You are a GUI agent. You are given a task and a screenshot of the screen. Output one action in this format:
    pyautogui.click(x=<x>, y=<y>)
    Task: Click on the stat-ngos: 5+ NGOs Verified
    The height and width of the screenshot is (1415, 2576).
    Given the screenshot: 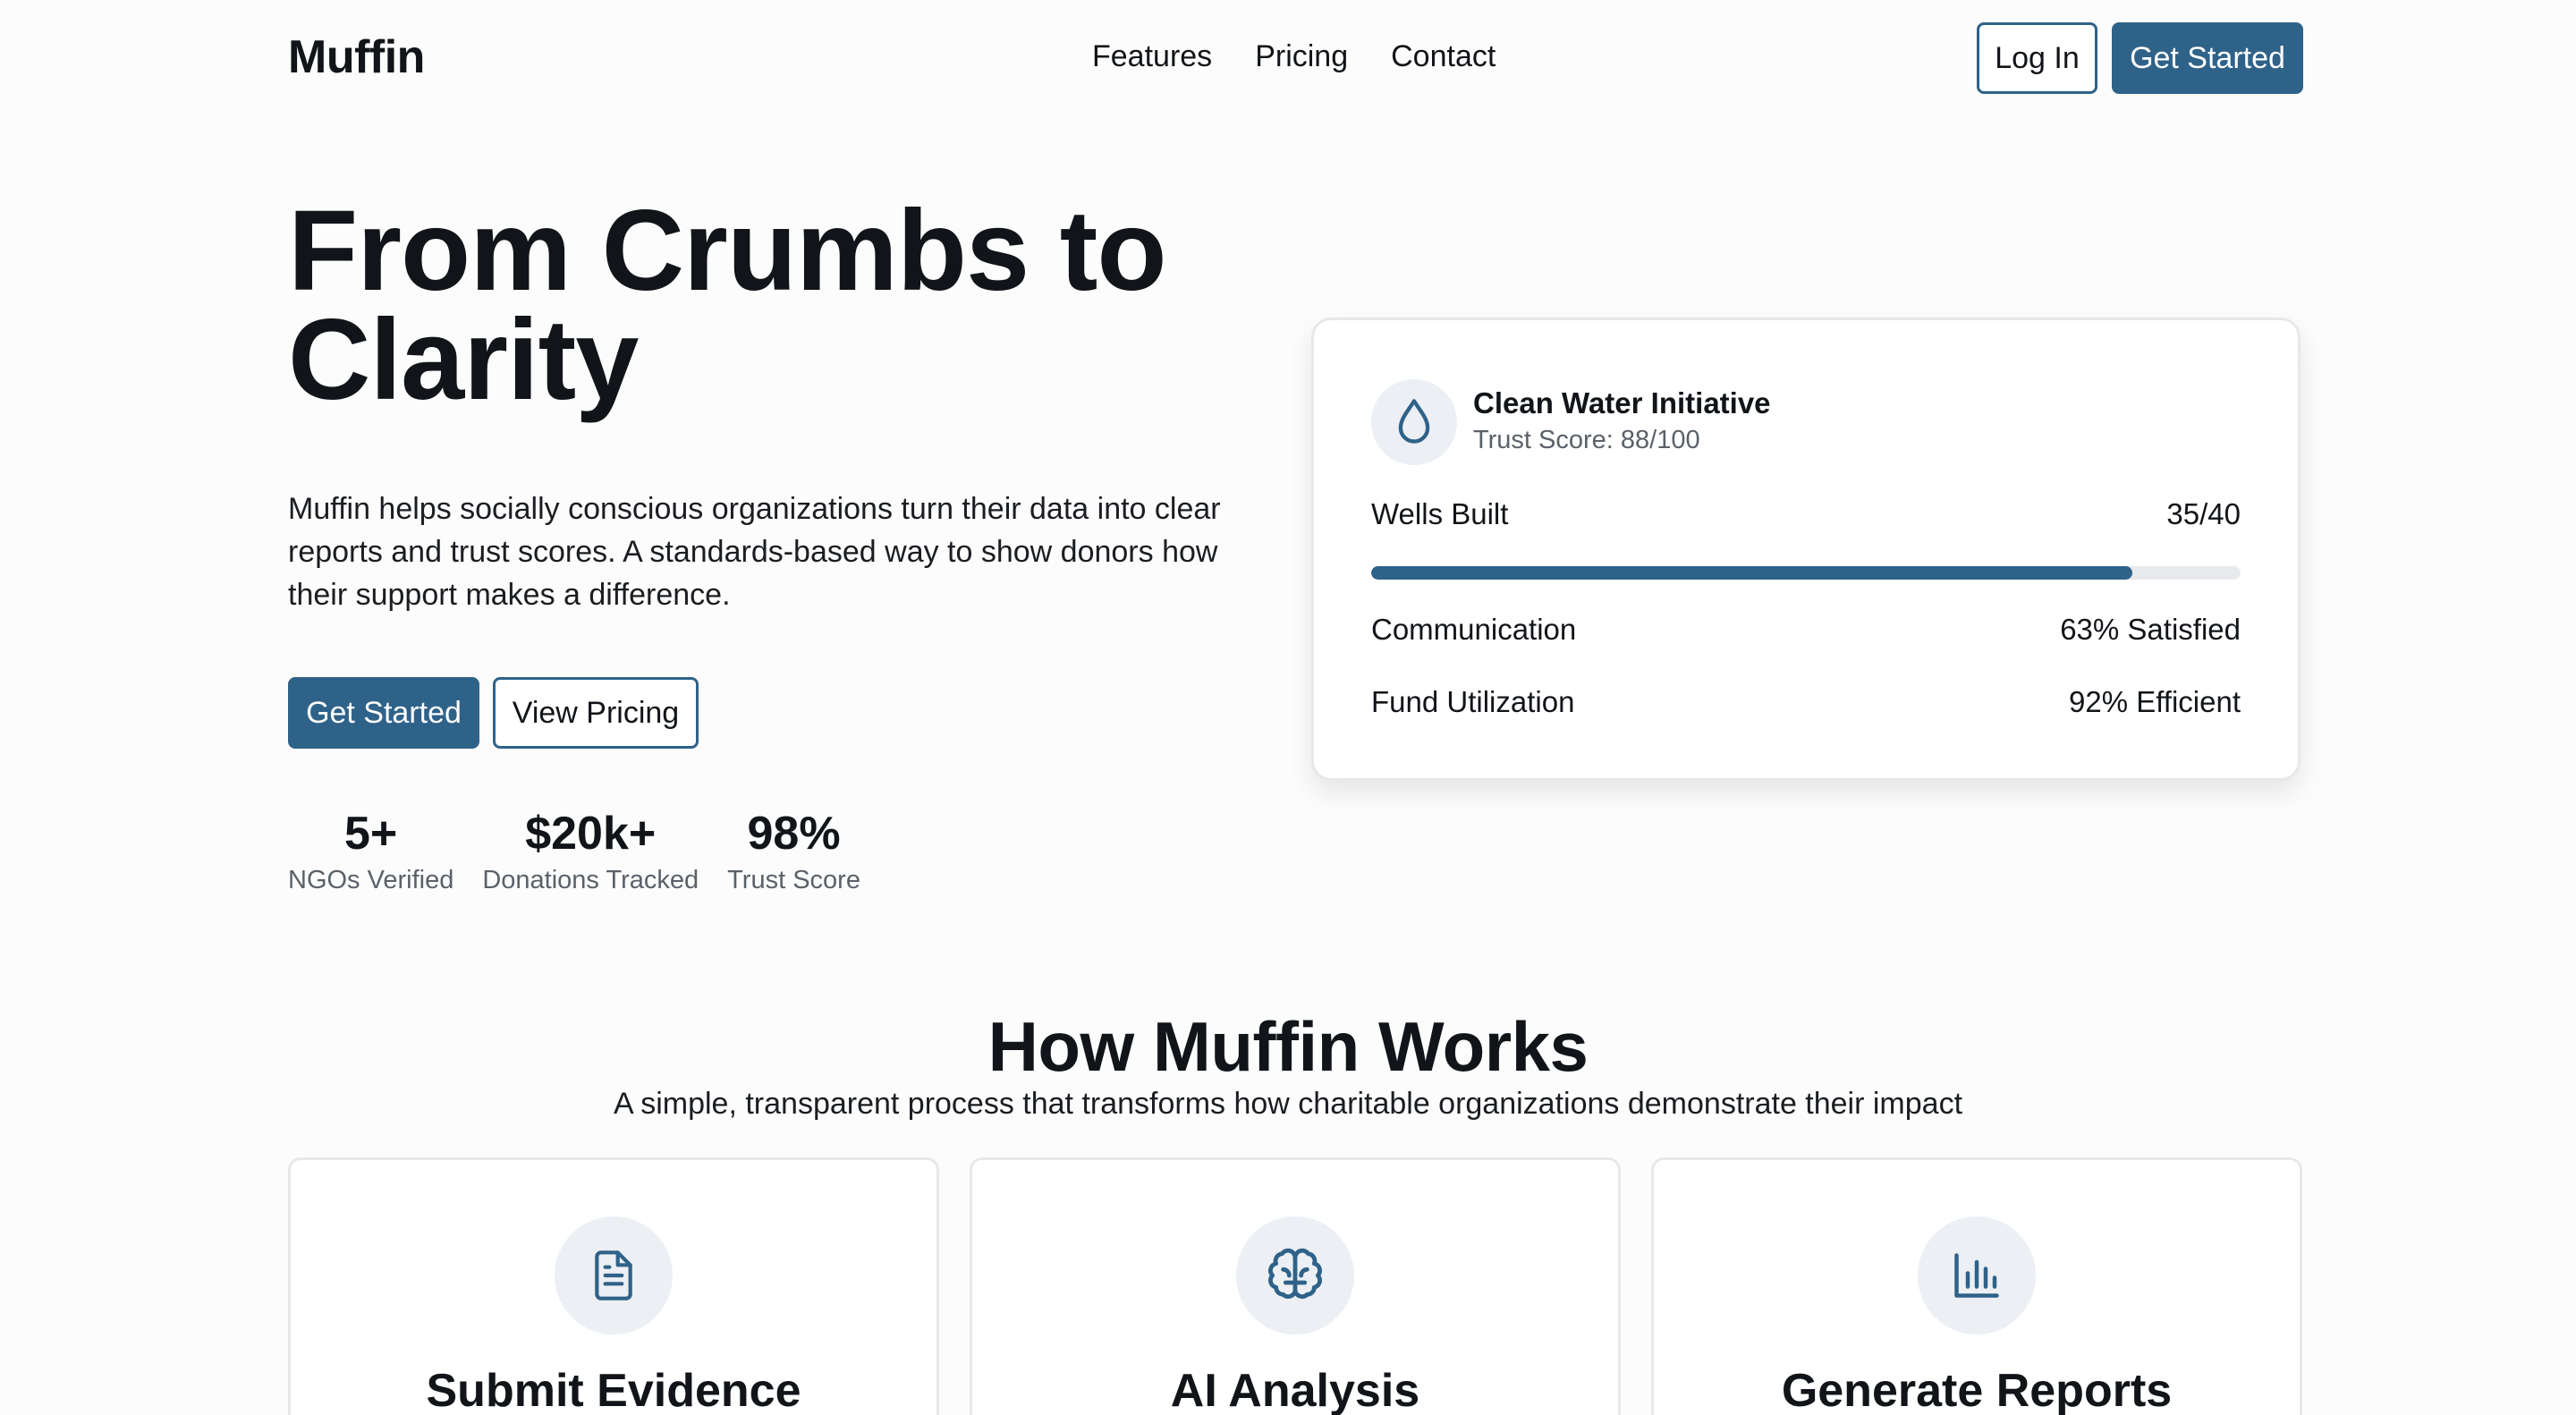 What is the action you would take?
    pyautogui.click(x=370, y=851)
    